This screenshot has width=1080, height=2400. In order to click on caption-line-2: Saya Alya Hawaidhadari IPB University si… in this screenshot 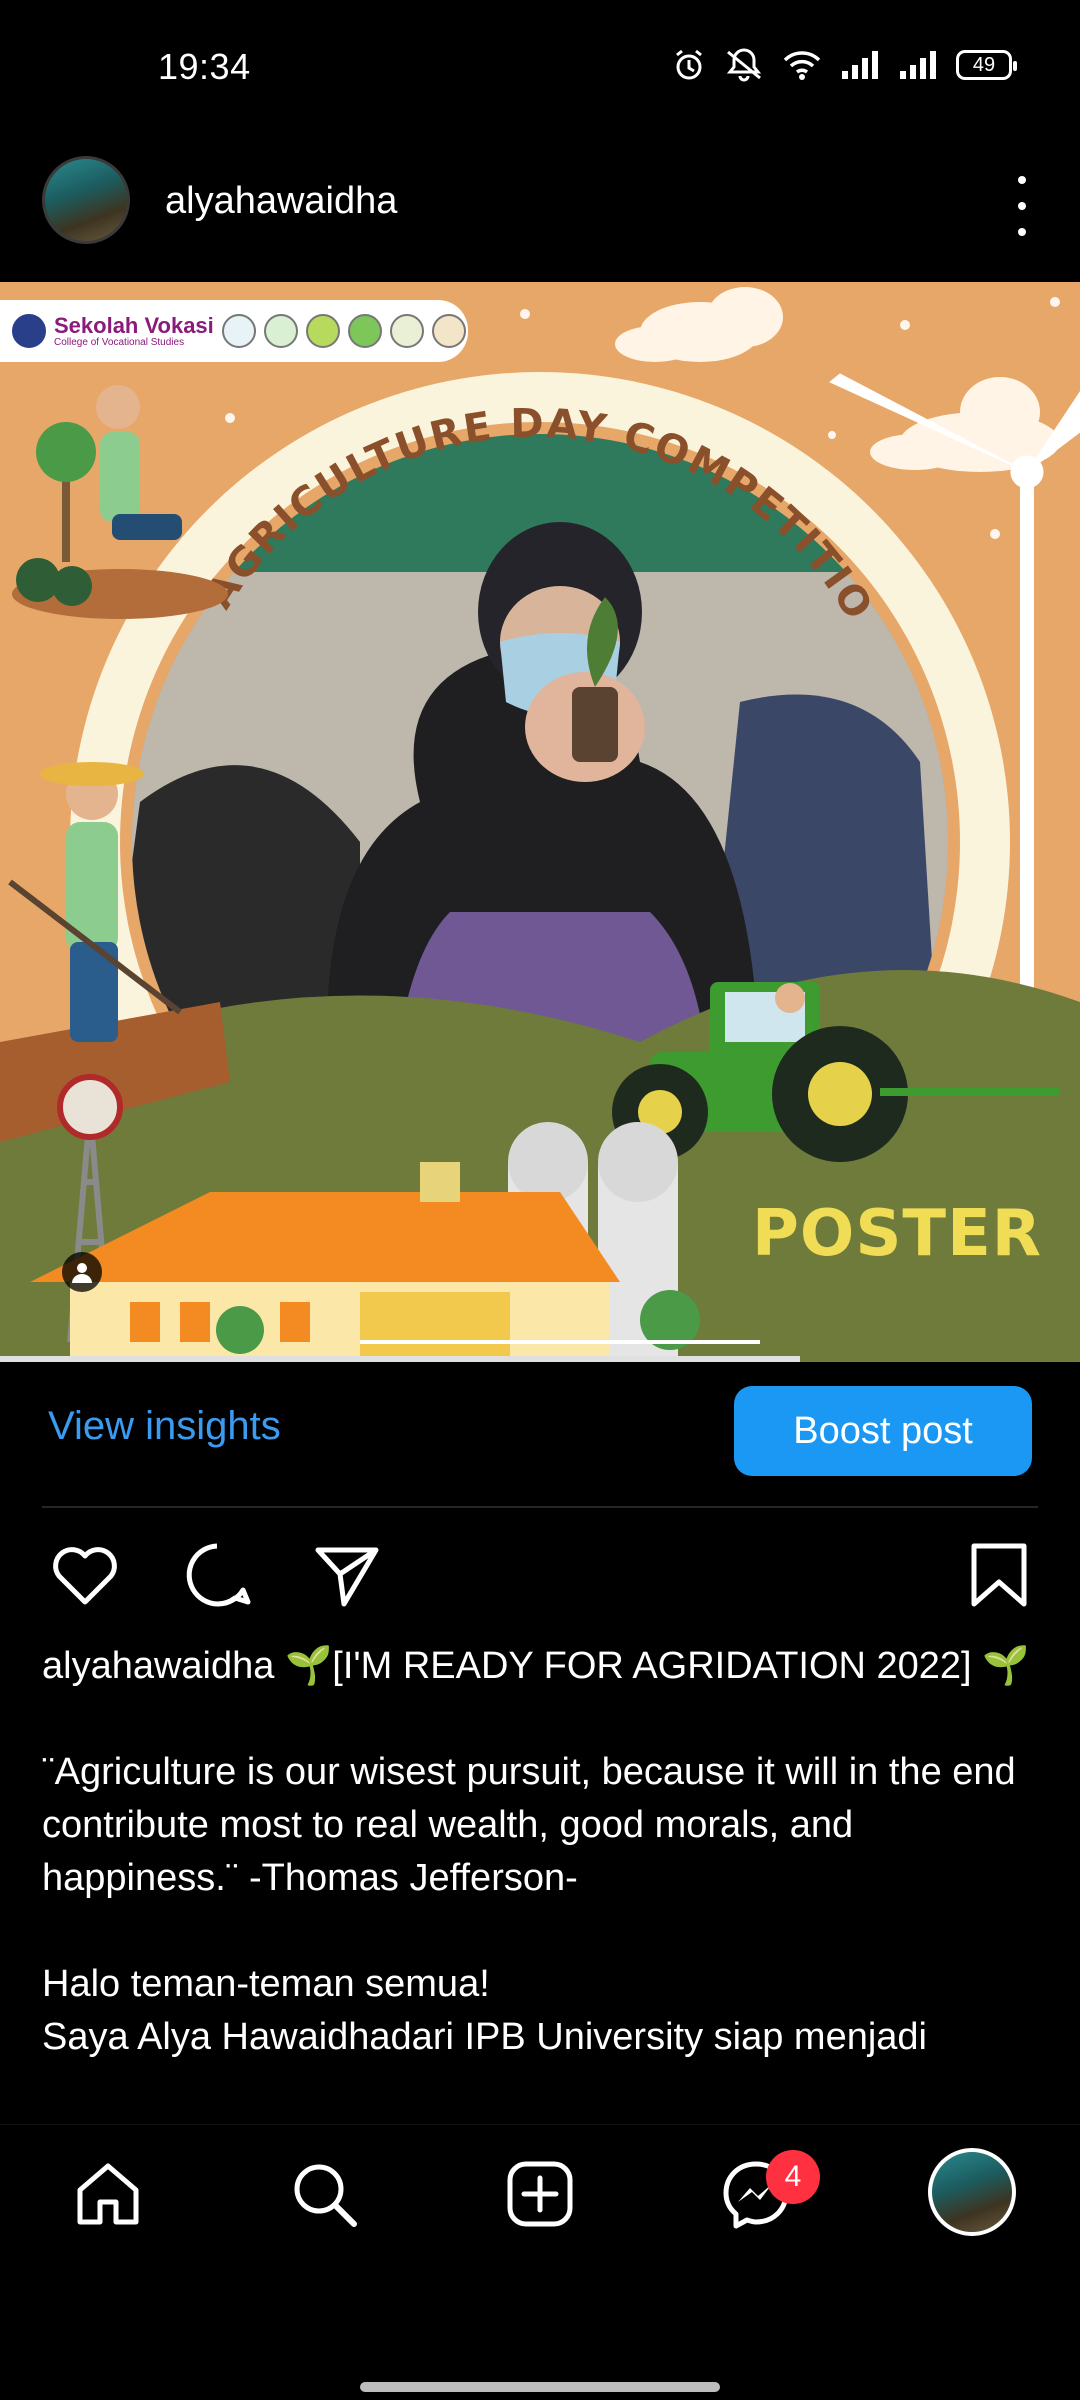, I will do `click(484, 2037)`.